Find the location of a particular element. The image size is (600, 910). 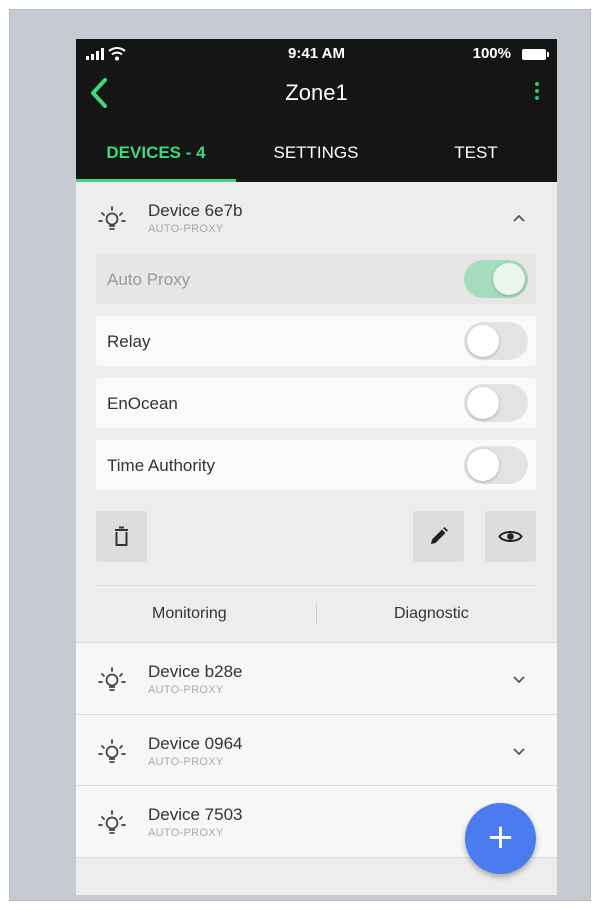

sub-tab-bar: Monitoring Diagnostic is located at coordinates (316, 613).